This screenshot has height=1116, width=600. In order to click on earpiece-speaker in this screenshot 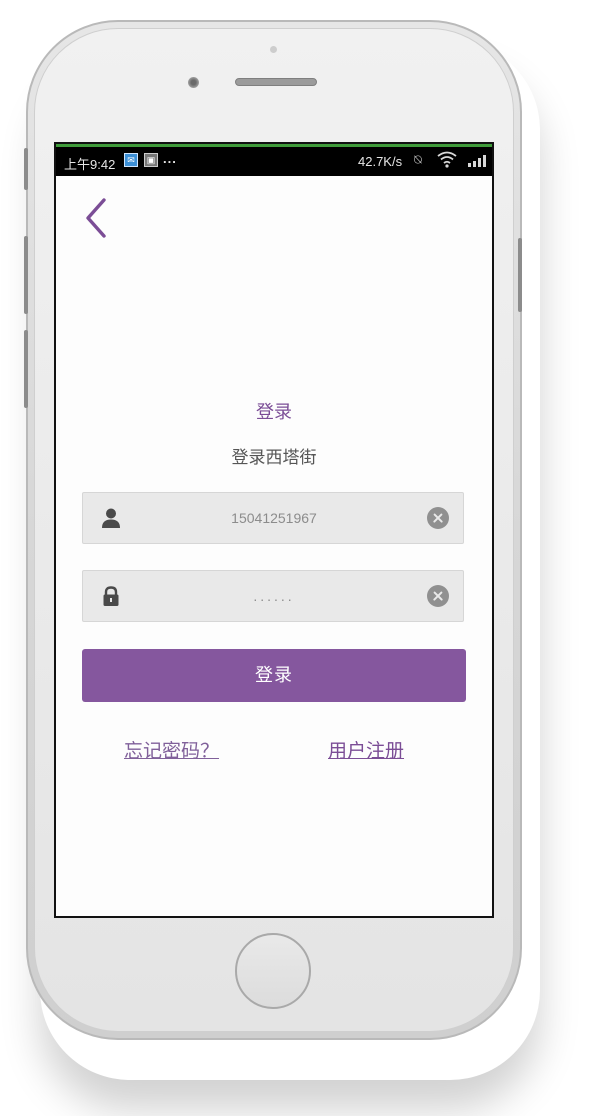, I will do `click(276, 82)`.